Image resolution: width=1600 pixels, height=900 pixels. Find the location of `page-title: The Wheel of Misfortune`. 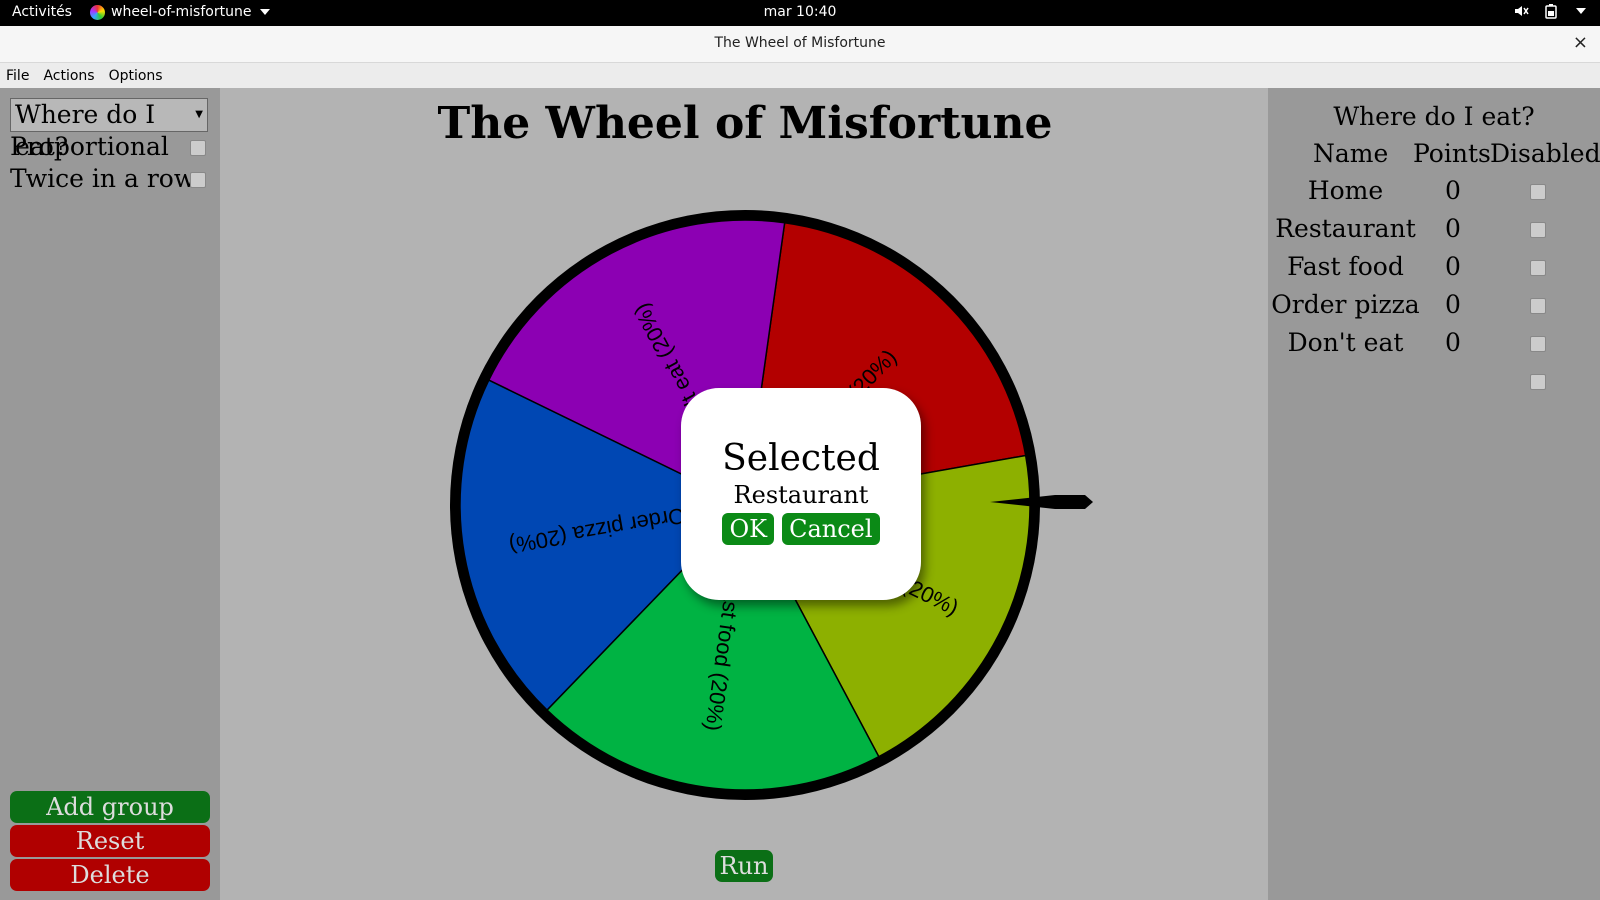

page-title: The Wheel of Misfortune is located at coordinates (745, 123).